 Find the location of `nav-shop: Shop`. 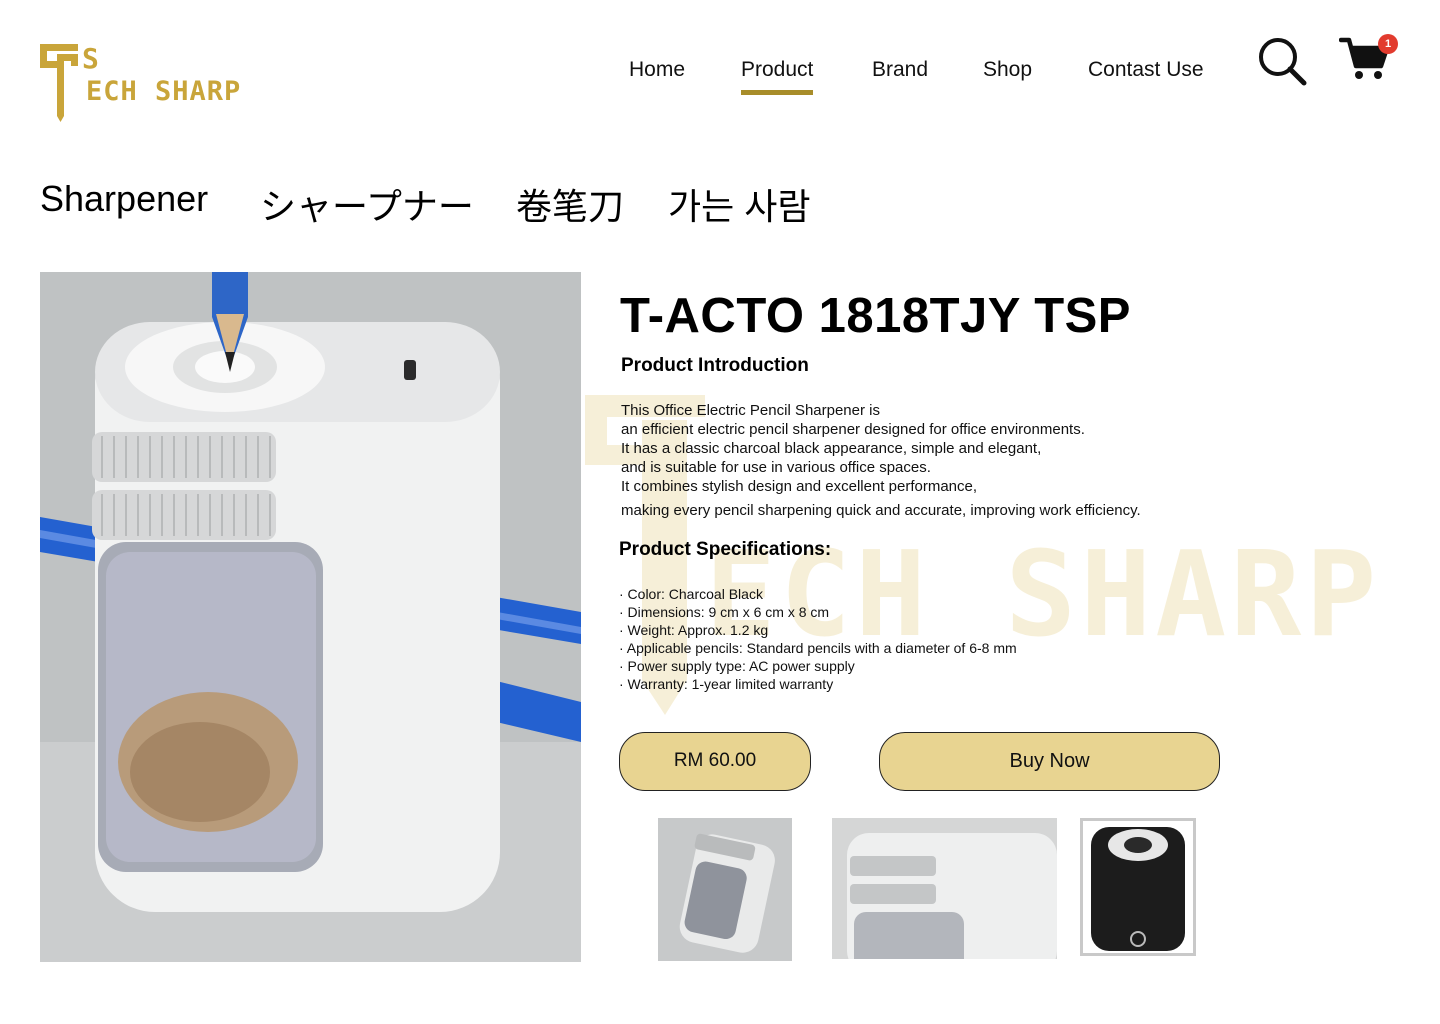

nav-shop: Shop is located at coordinates (1007, 70).